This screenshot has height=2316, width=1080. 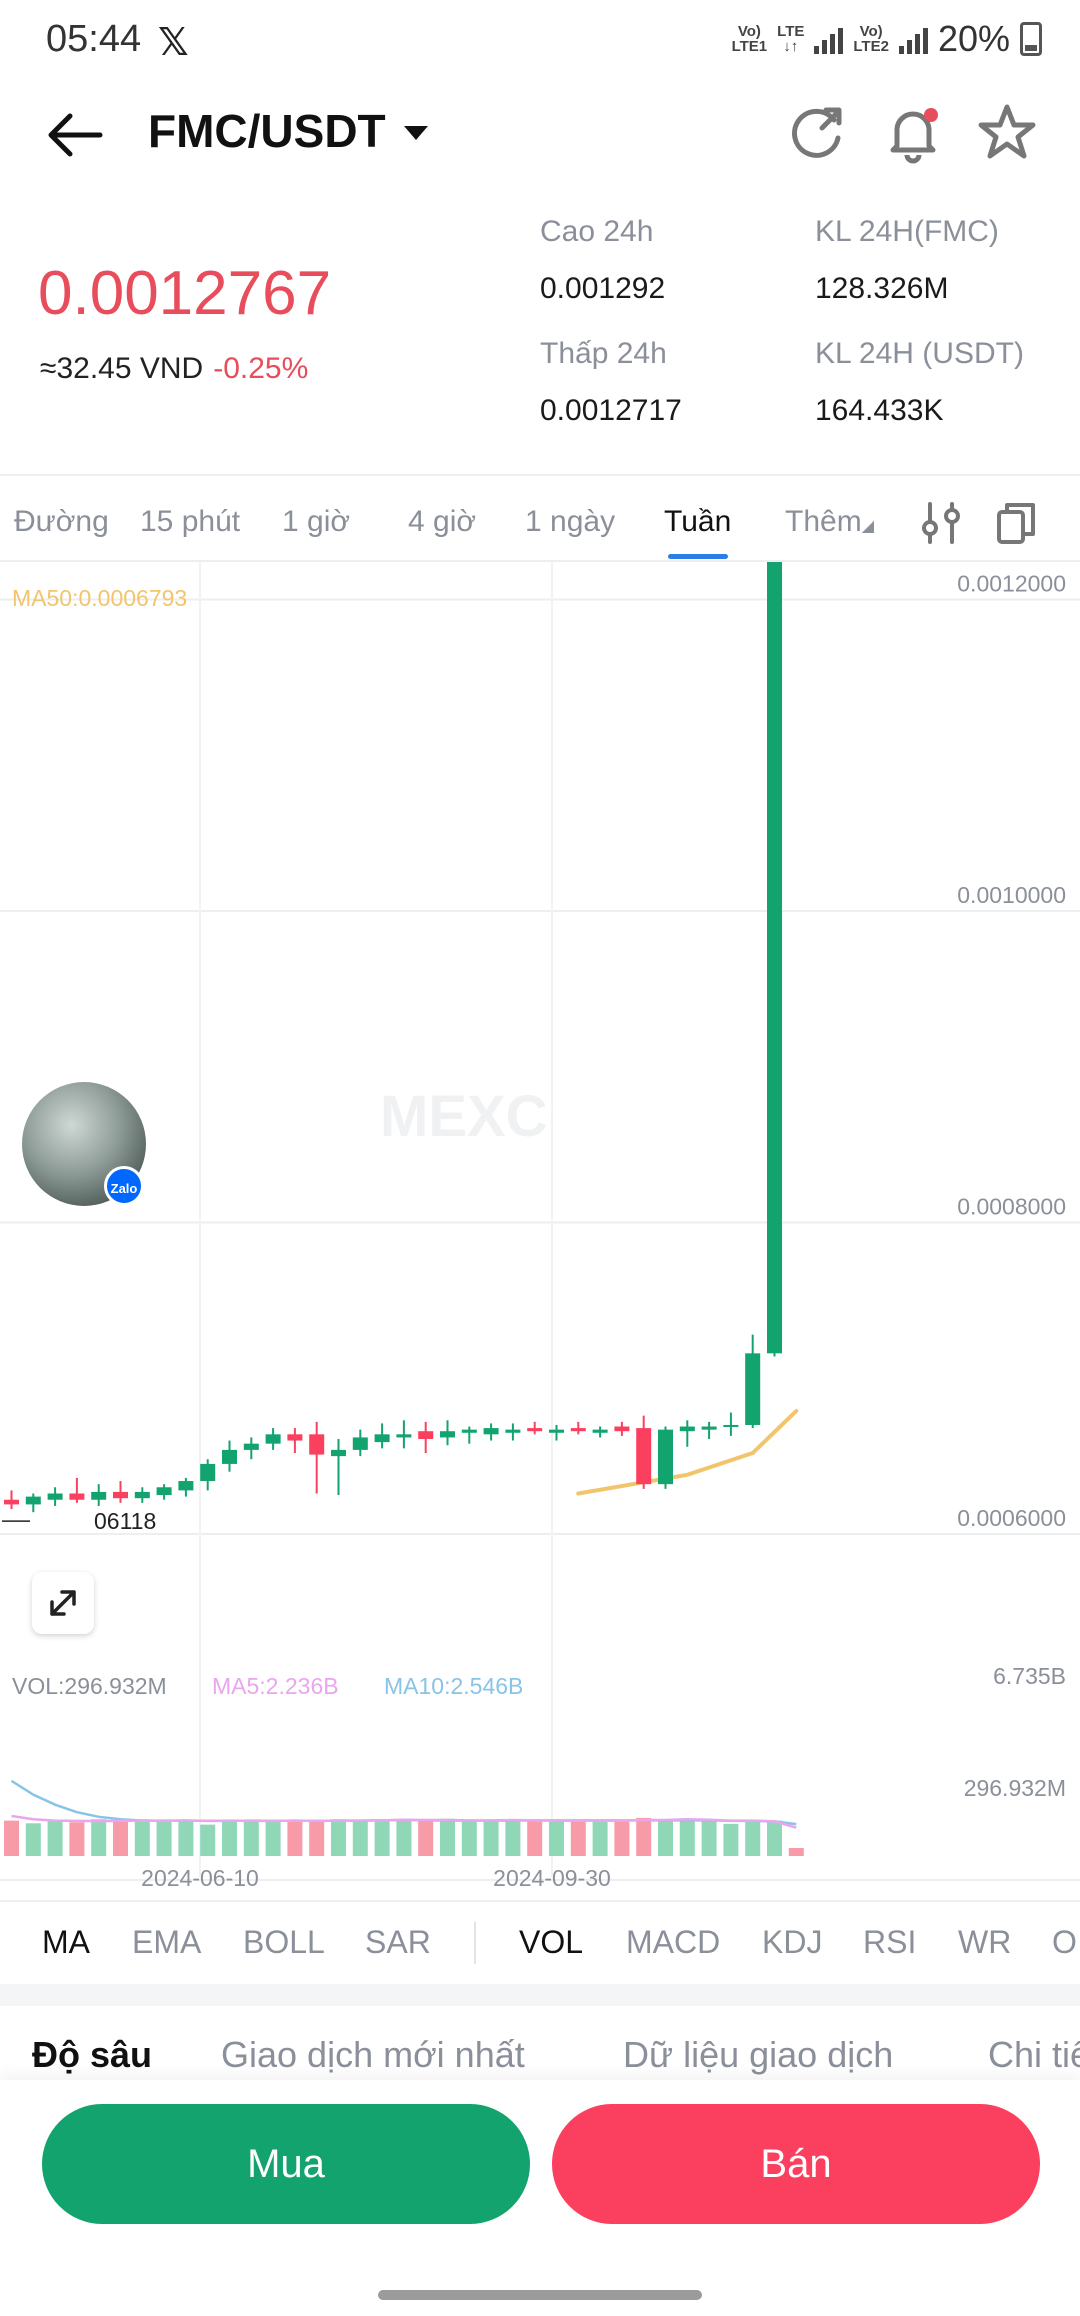 I want to click on bell-icon, so click(x=913, y=133).